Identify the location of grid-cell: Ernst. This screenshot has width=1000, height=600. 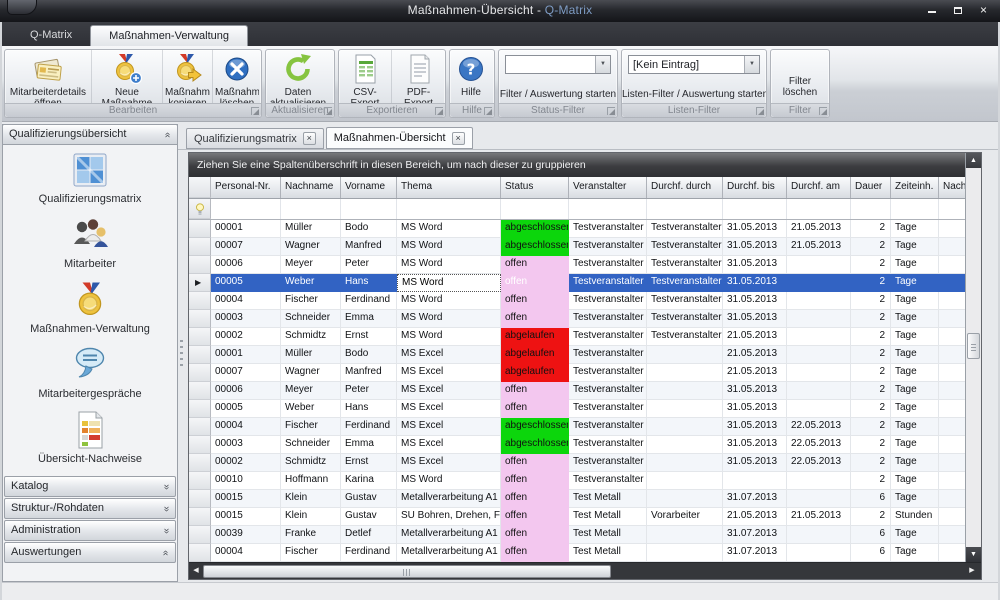
(369, 463).